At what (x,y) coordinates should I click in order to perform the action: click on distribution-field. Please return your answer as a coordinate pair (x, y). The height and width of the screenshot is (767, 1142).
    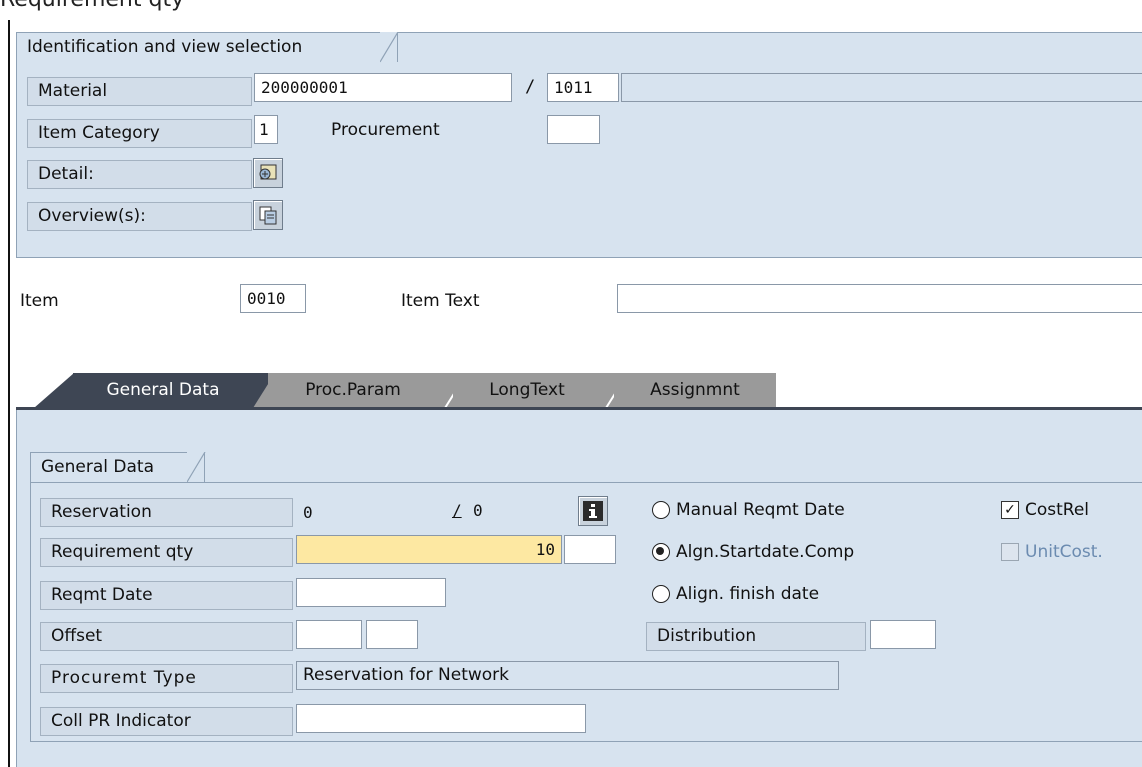
    Looking at the image, I should click on (903, 634).